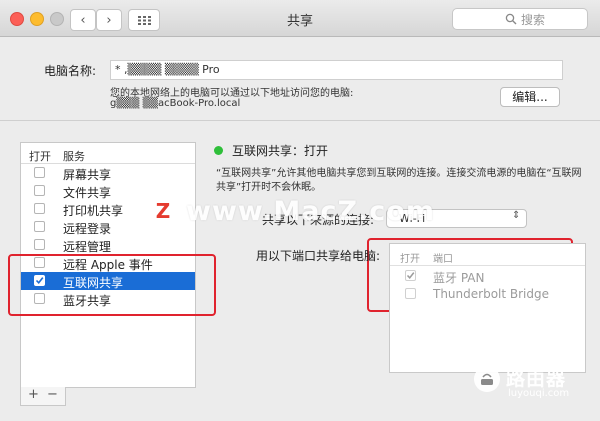  I want to click on local-address: g▒▒▒ ▒▒acBook-Pro.local, so click(175, 103).